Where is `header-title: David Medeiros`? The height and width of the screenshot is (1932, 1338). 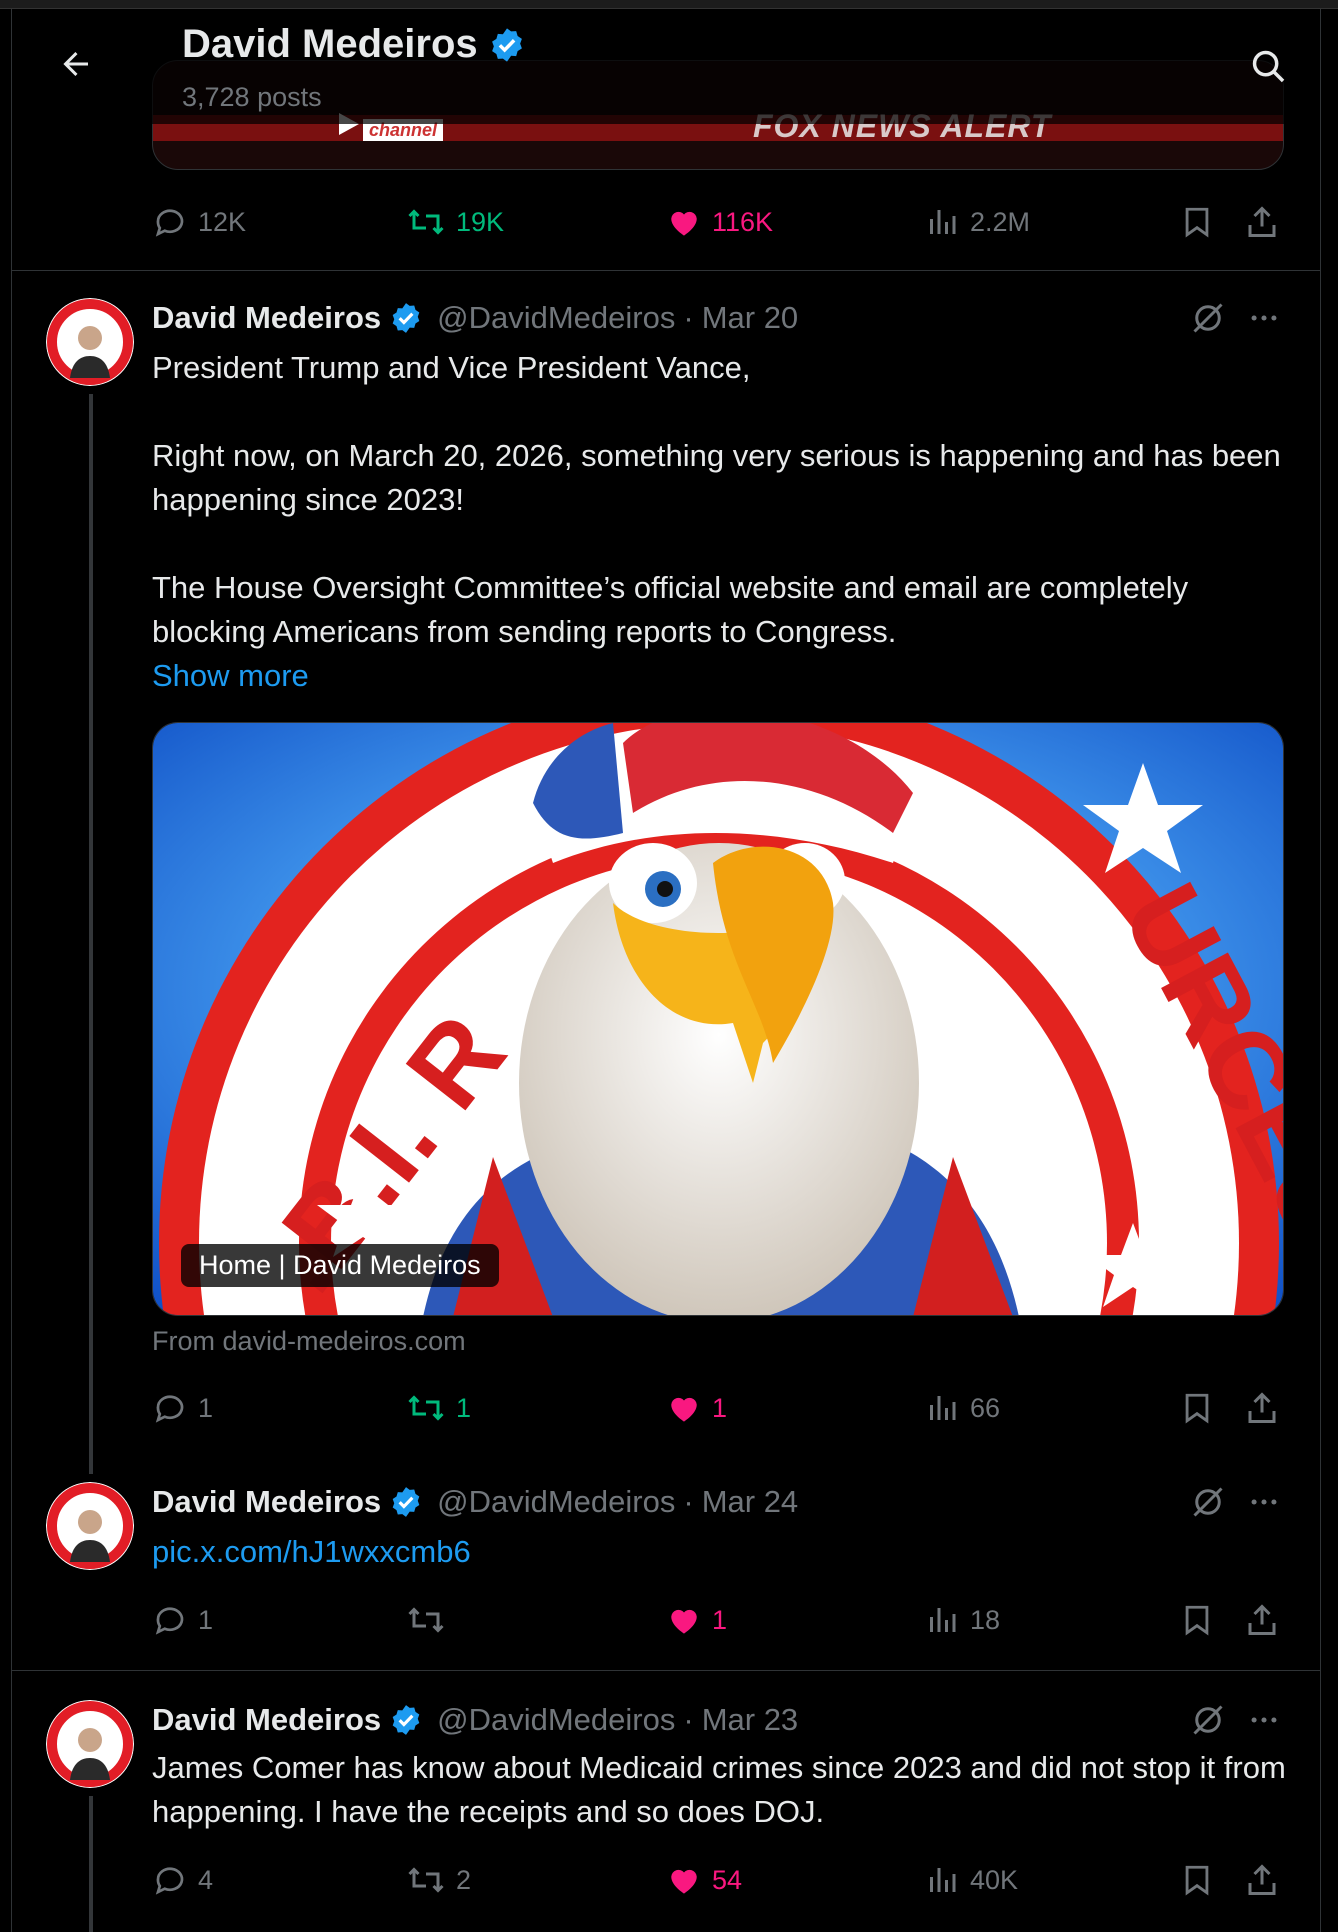 header-title: David Medeiros is located at coordinates (354, 44).